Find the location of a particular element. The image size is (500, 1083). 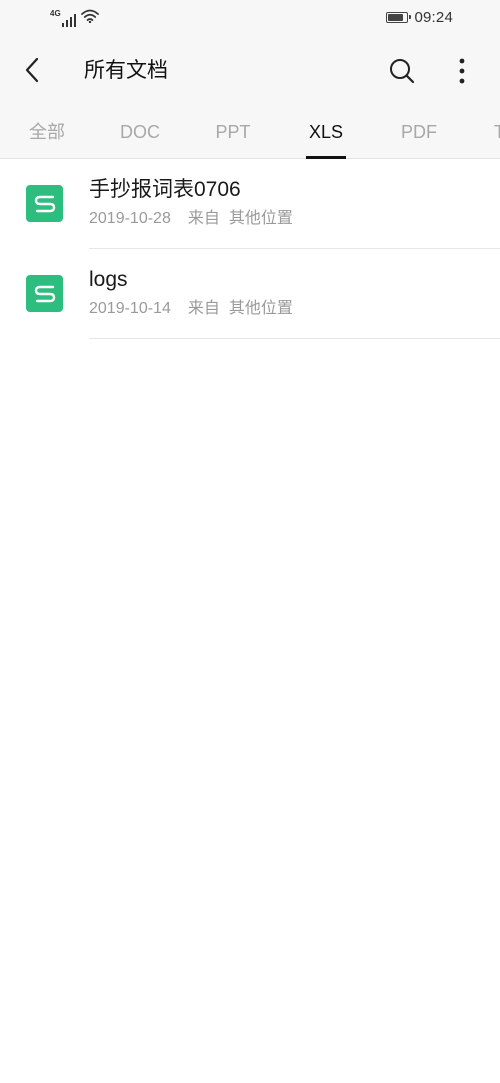

battery-icon is located at coordinates (399, 17).